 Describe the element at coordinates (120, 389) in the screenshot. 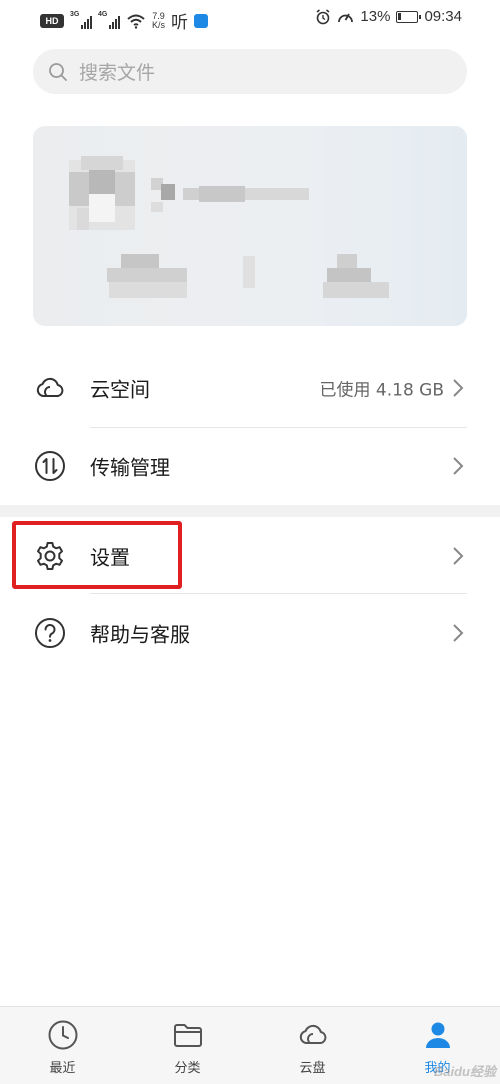

I see `menu-item-label: 云空间` at that location.